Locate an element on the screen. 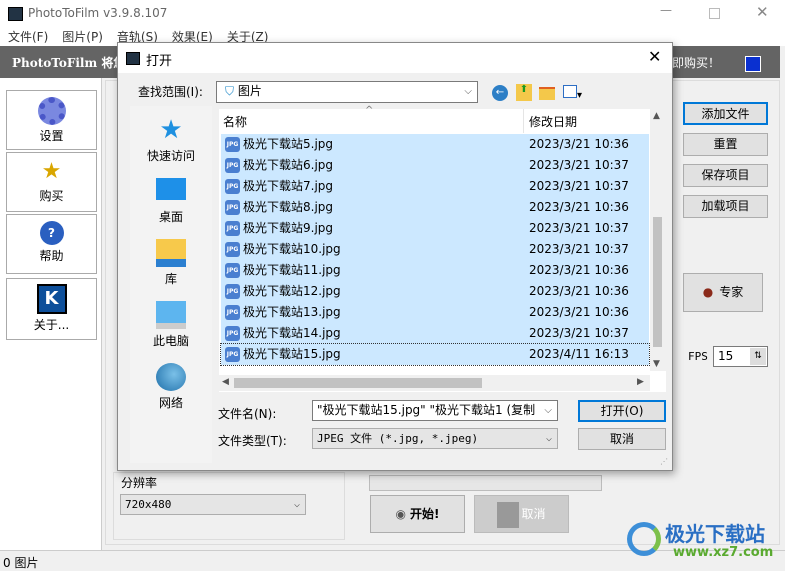 Image resolution: width=785 pixels, height=571 pixels. file-row: JPG 极光下载站9.jpg 2023/3/21 10:37 is located at coordinates (435, 228).